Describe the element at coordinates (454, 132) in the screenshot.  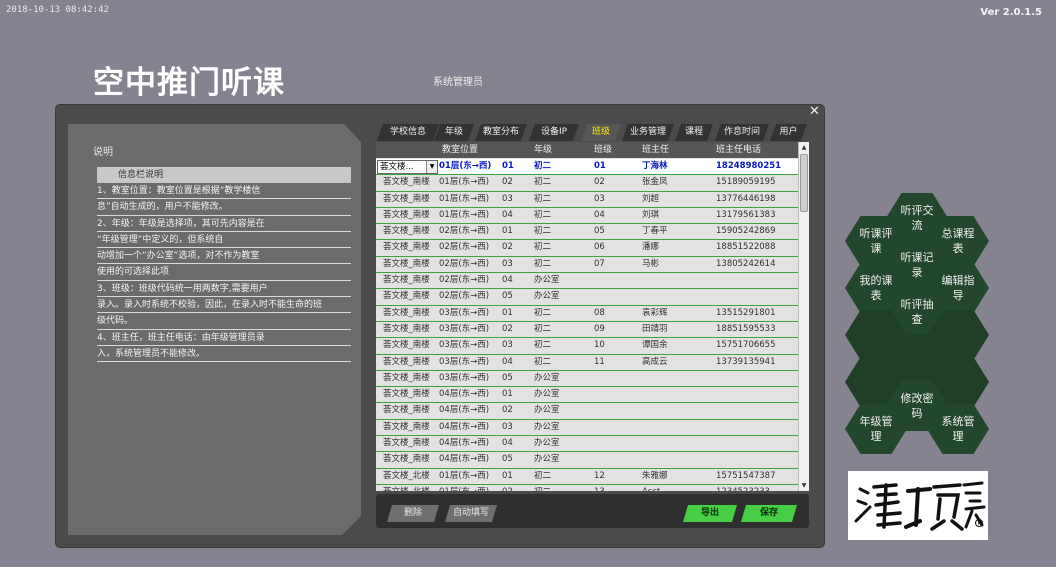
I see `tab-grade: 年级` at that location.